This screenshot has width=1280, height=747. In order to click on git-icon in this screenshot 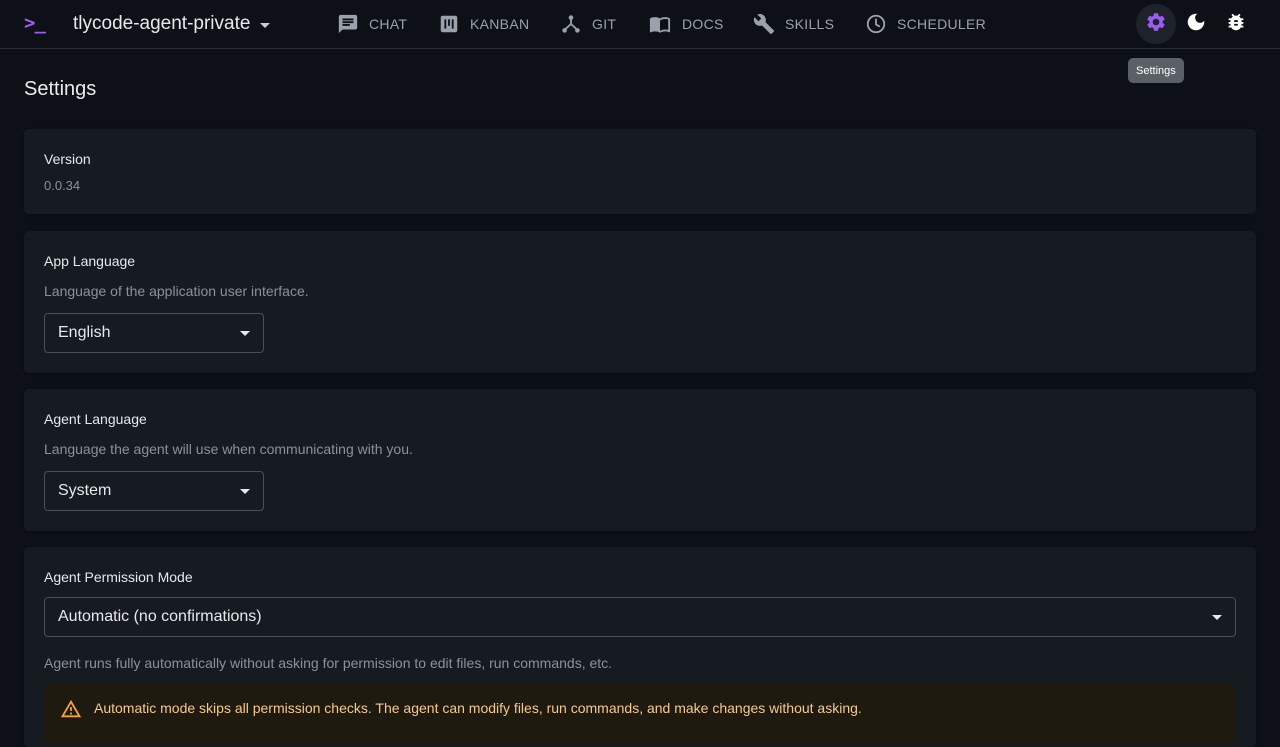, I will do `click(571, 24)`.